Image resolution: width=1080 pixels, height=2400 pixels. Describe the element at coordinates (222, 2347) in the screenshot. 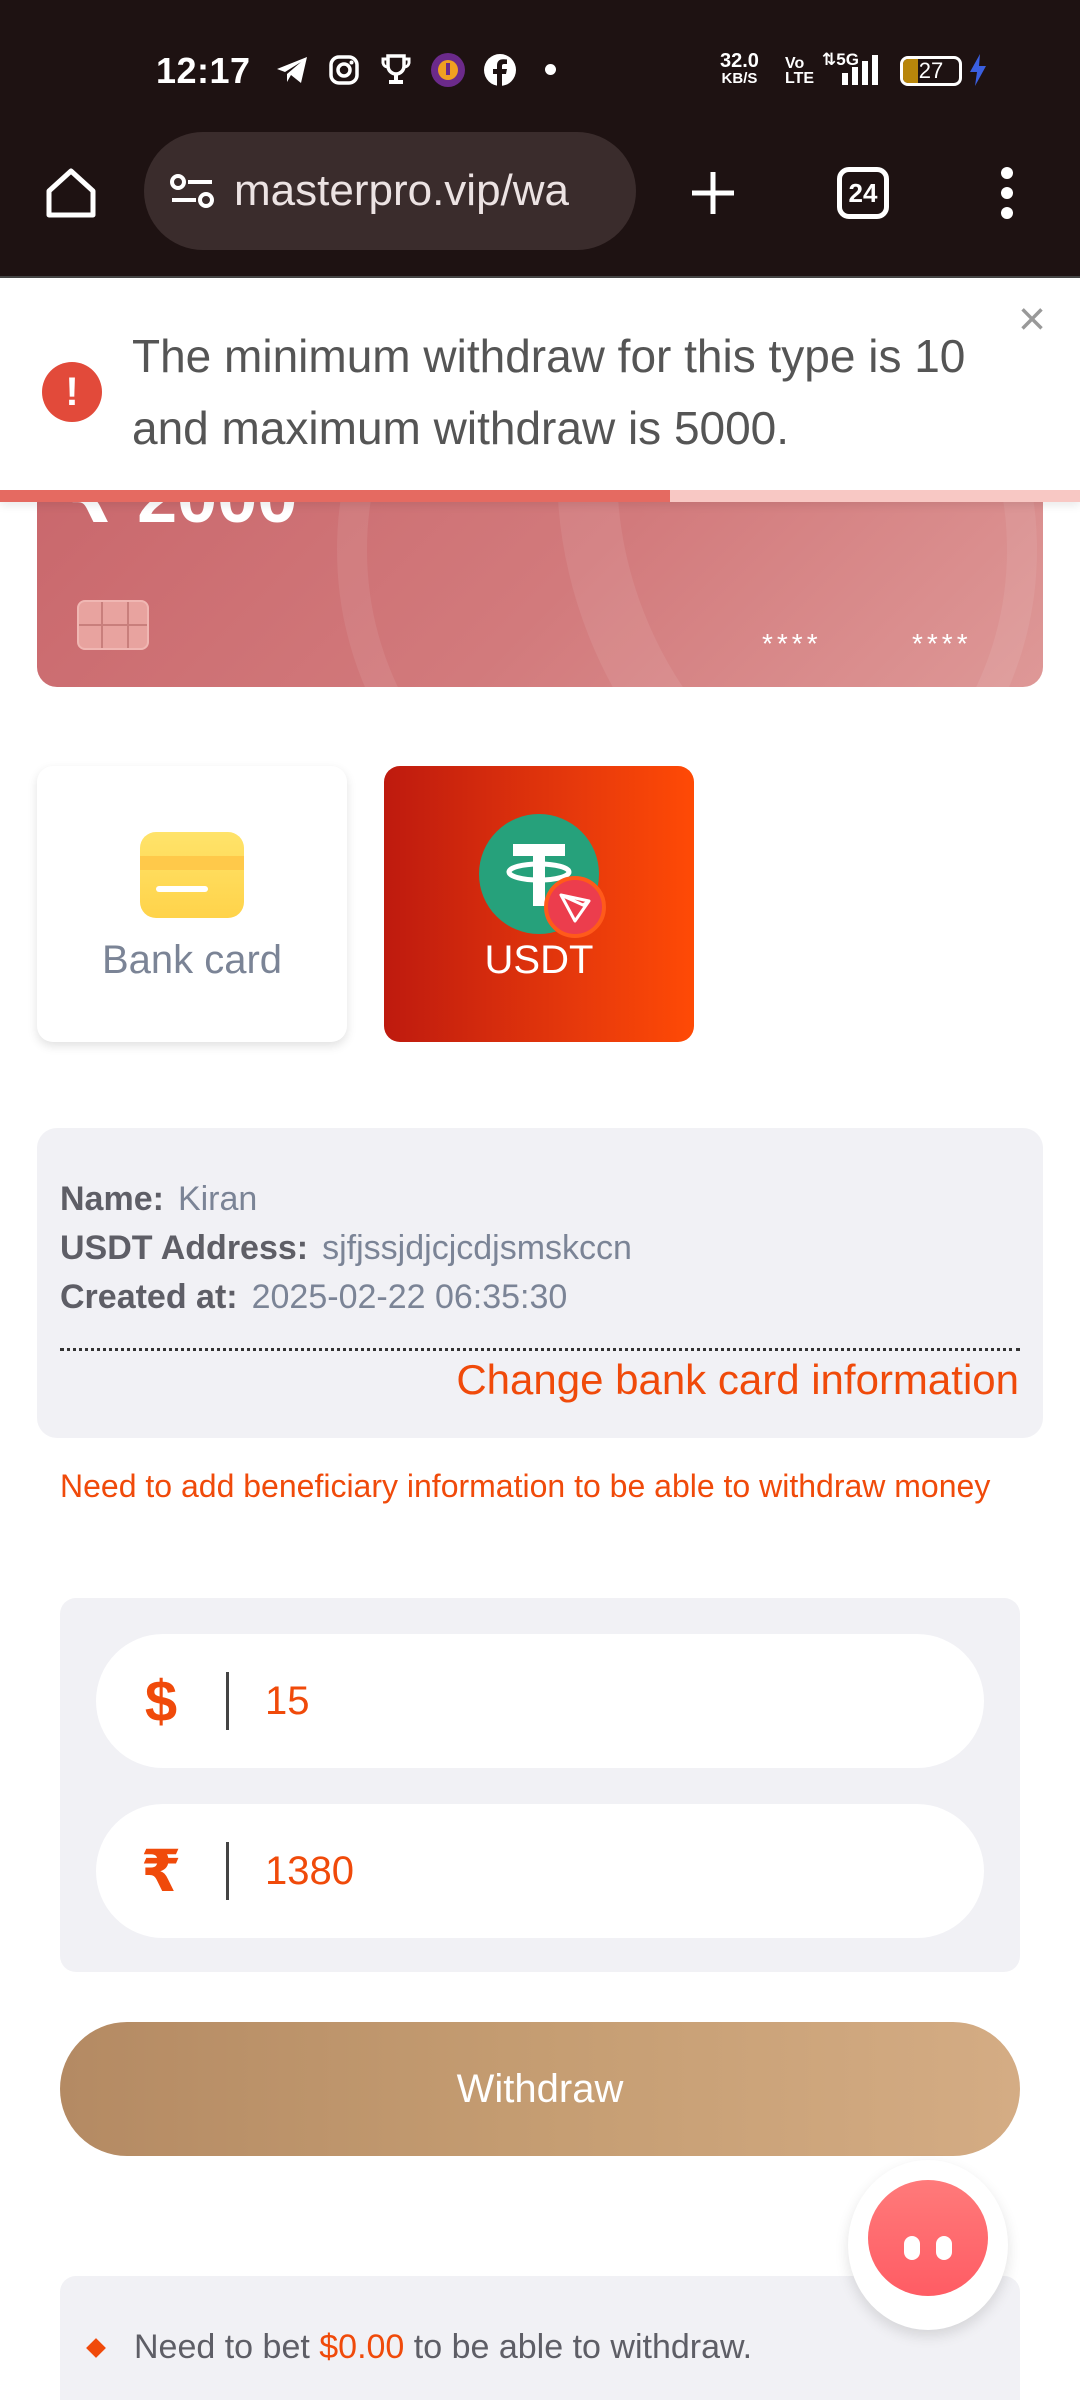

I see `bet-prefix: Need to bet` at that location.